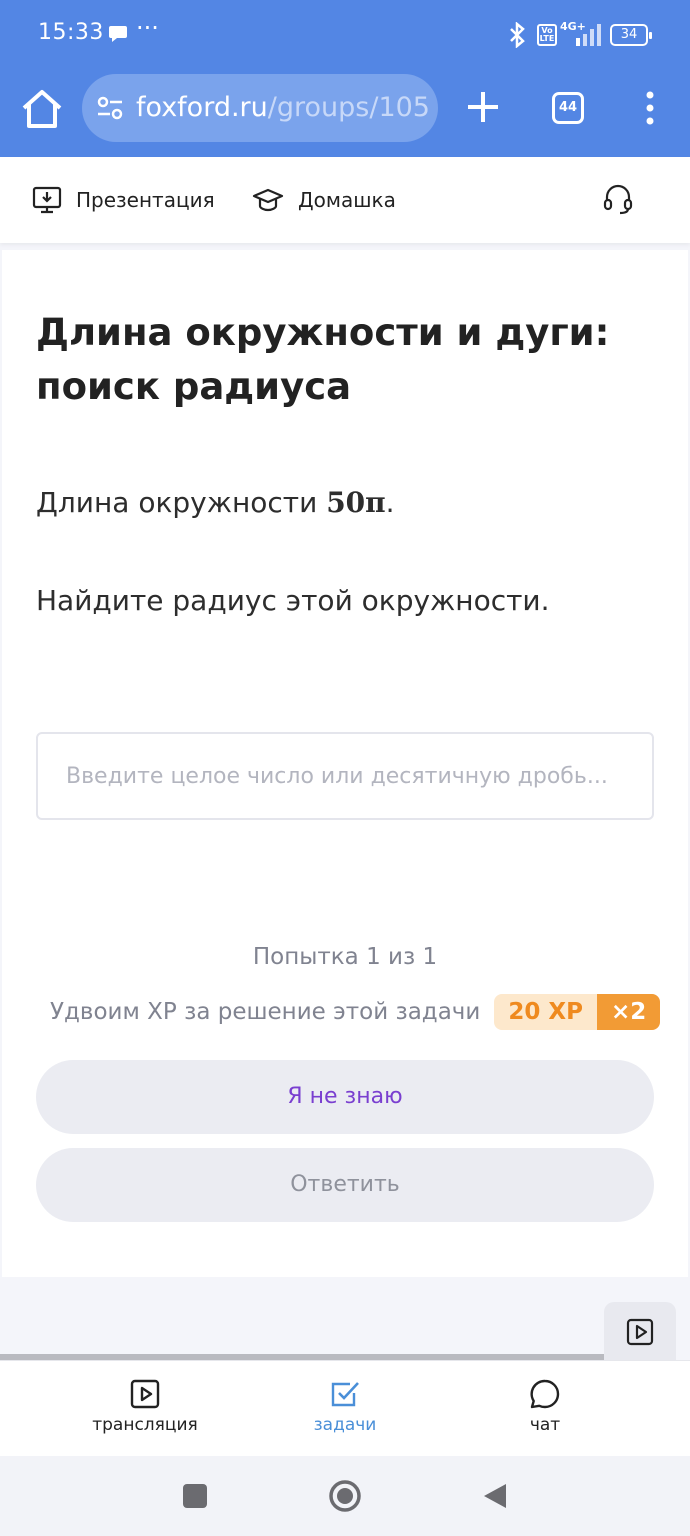  I want to click on address-bar: foxford.ru/groups/105, so click(260, 108).